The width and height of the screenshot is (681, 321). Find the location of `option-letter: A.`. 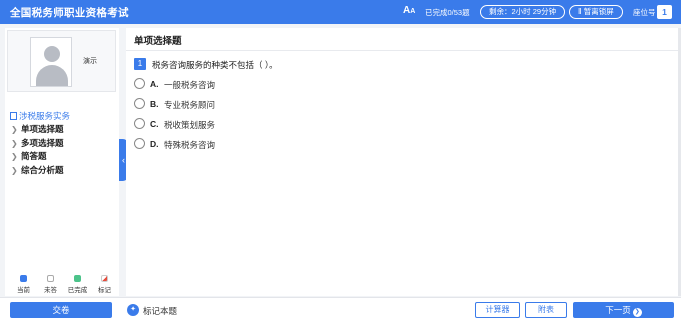

option-letter: A. is located at coordinates (154, 84).